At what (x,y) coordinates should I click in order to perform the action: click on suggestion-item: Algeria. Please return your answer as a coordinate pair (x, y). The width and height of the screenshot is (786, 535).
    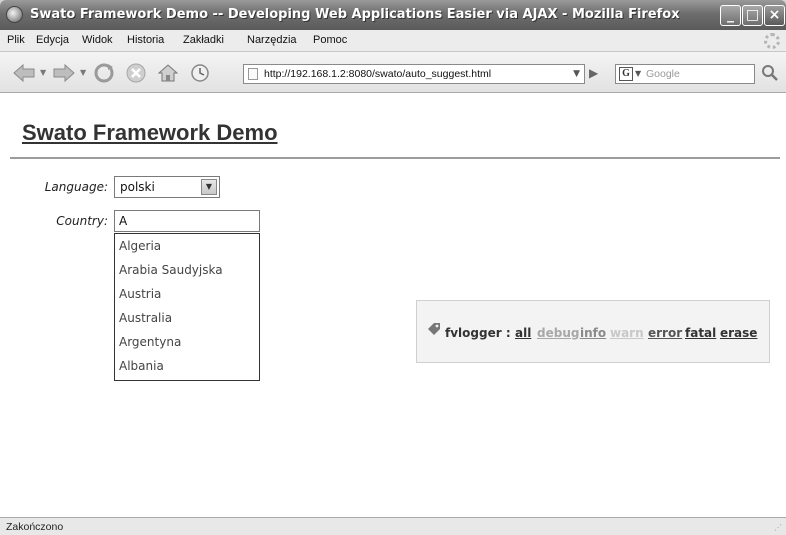
    Looking at the image, I should click on (140, 246).